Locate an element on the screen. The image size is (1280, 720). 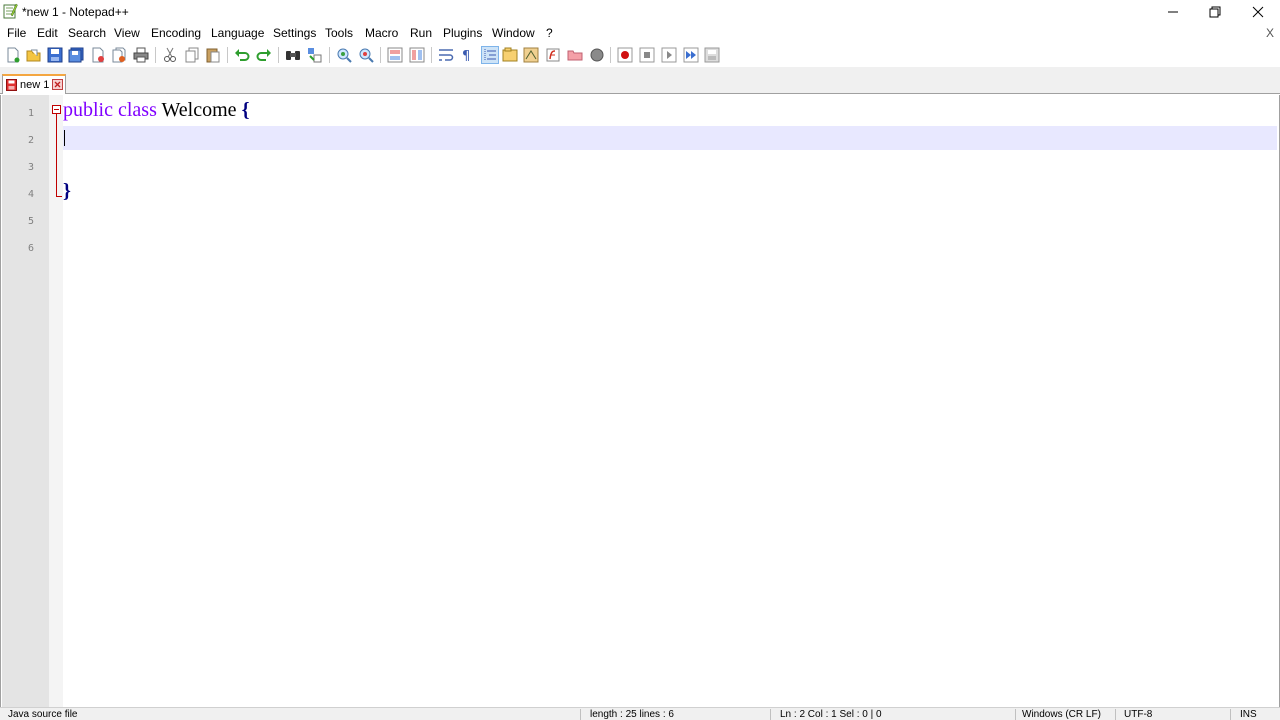
sync-horizontal-icon is located at coordinates (417, 55).